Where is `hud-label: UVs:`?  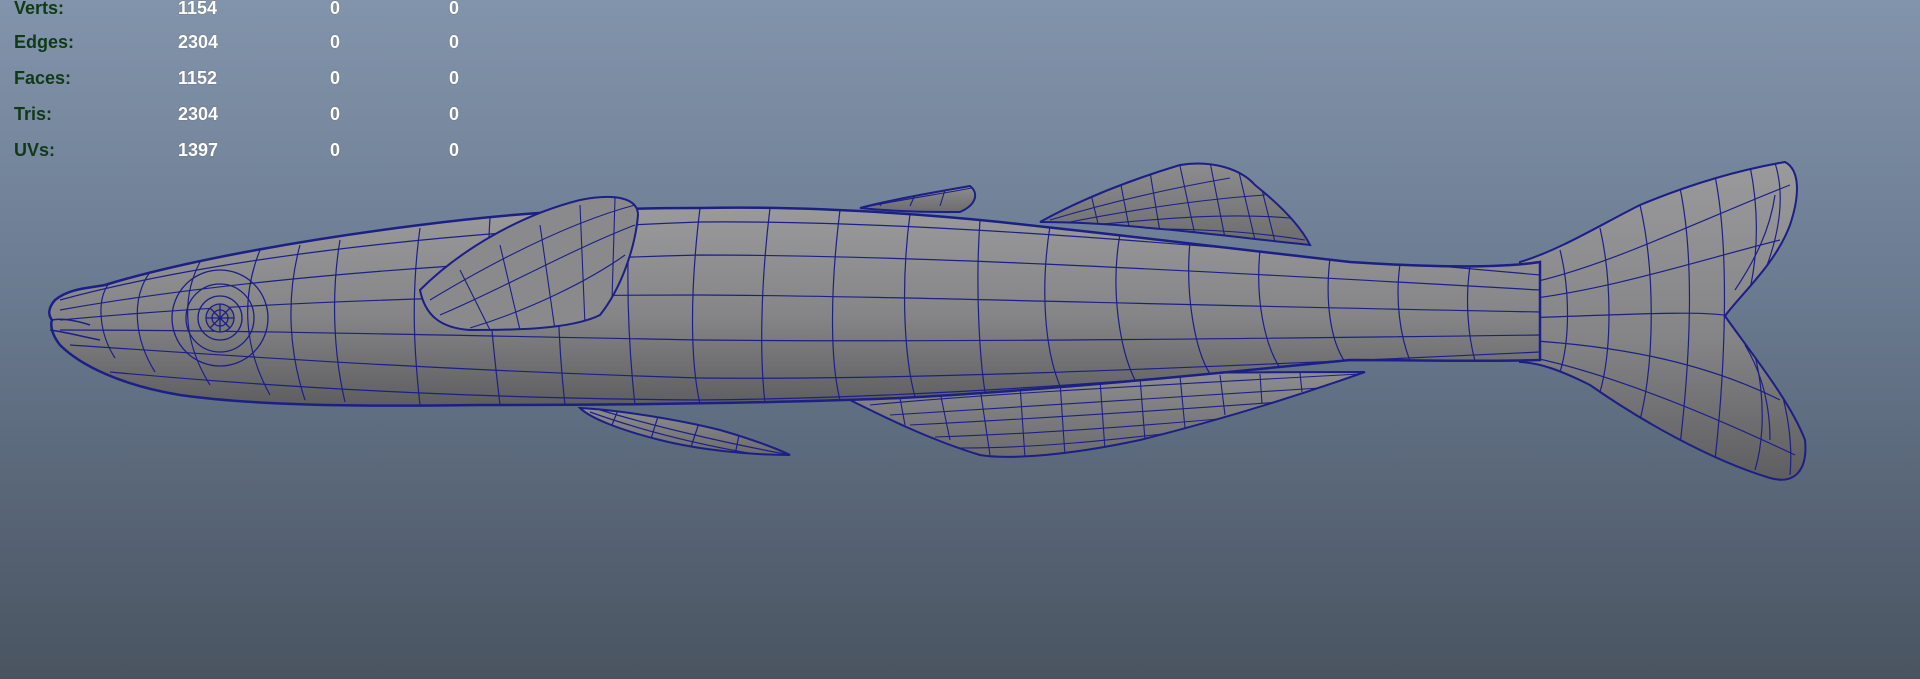
hud-label: UVs: is located at coordinates (35, 150).